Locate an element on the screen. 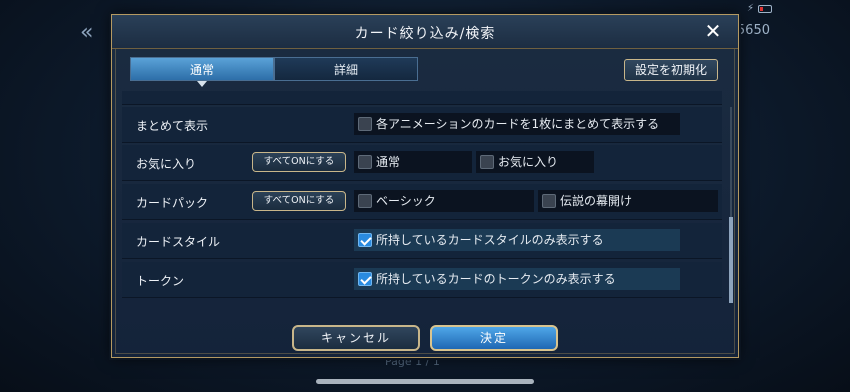 The height and width of the screenshot is (392, 850). list-item-token: トークン 所持しているカードのトークンのみ表示する is located at coordinates (422, 280).